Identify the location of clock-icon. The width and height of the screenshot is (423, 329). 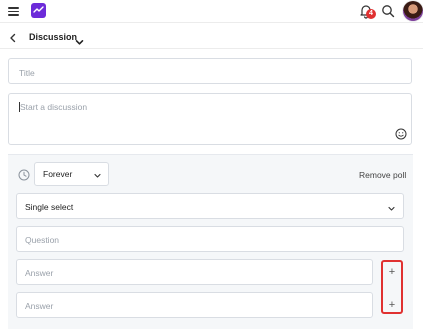
(24, 174).